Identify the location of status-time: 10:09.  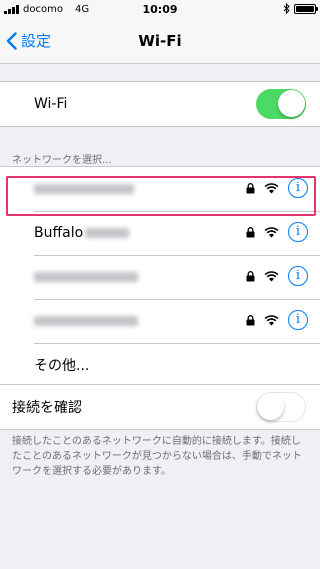
(160, 9).